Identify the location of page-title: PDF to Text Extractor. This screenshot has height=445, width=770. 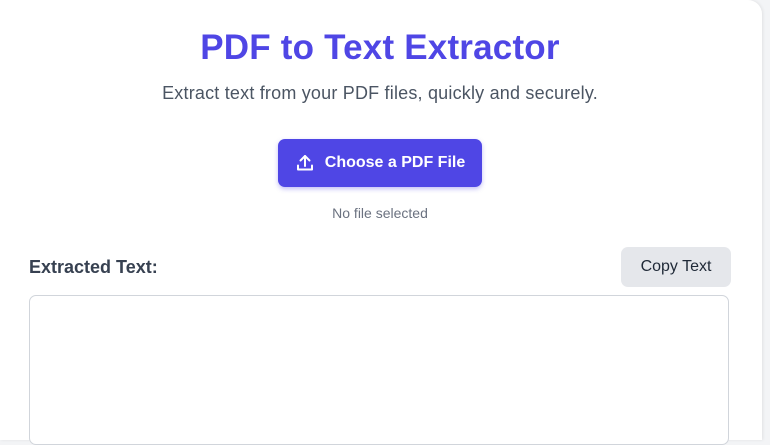
(380, 47).